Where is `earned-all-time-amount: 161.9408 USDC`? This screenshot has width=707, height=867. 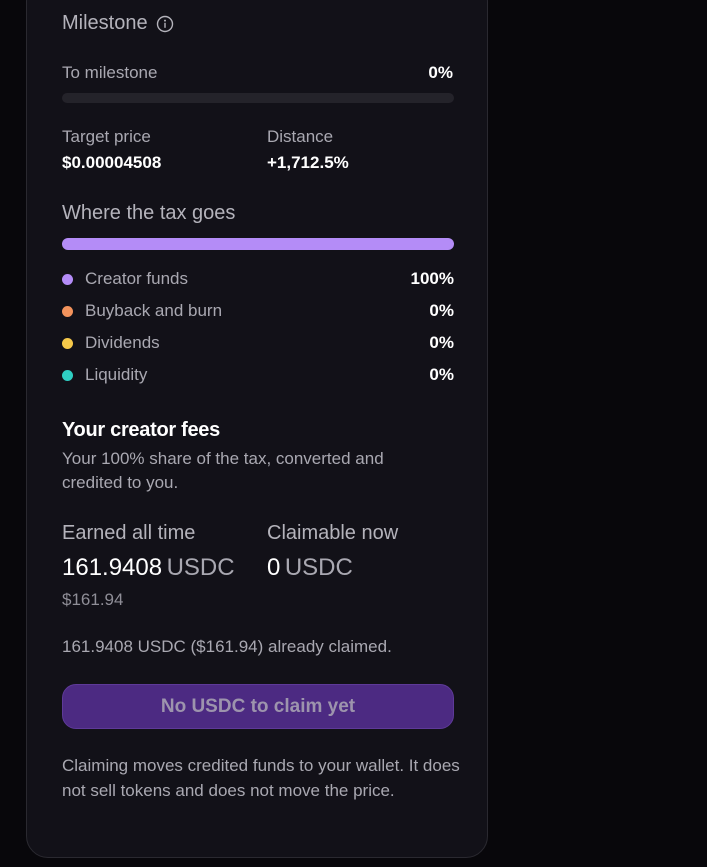 earned-all-time-amount: 161.9408 USDC is located at coordinates (148, 568).